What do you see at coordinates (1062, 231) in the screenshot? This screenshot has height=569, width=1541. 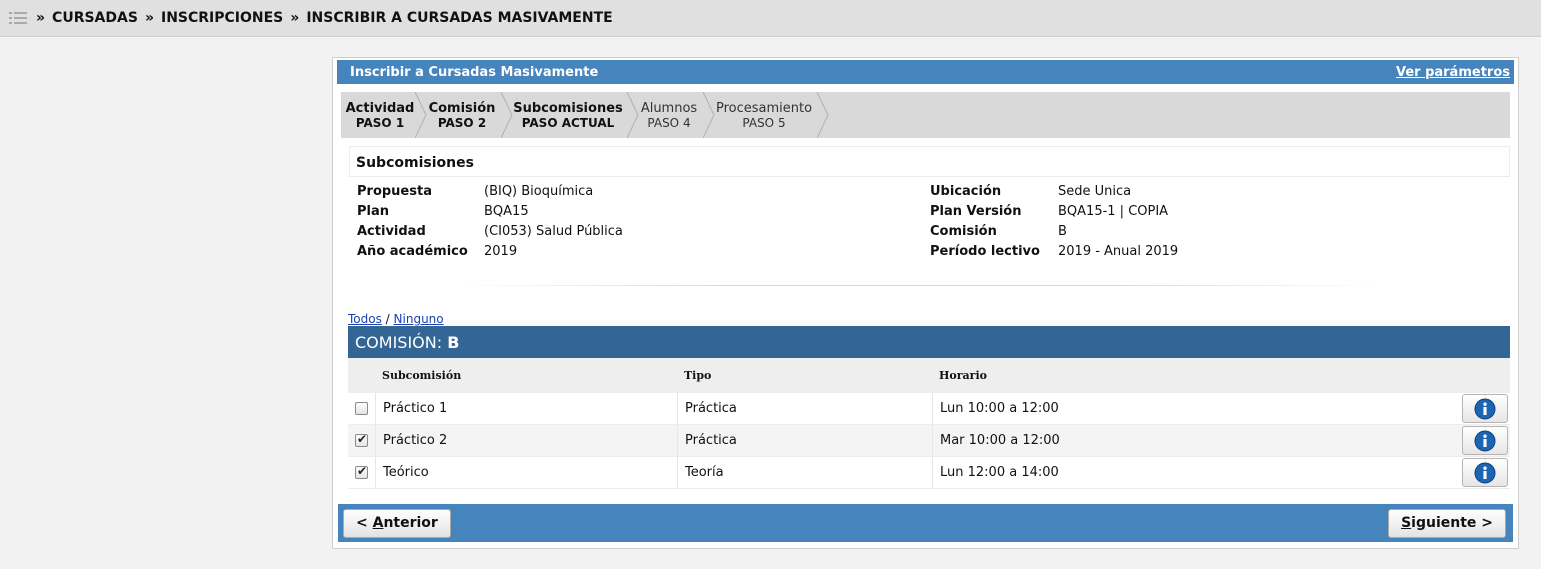 I see `info-value: B` at bounding box center [1062, 231].